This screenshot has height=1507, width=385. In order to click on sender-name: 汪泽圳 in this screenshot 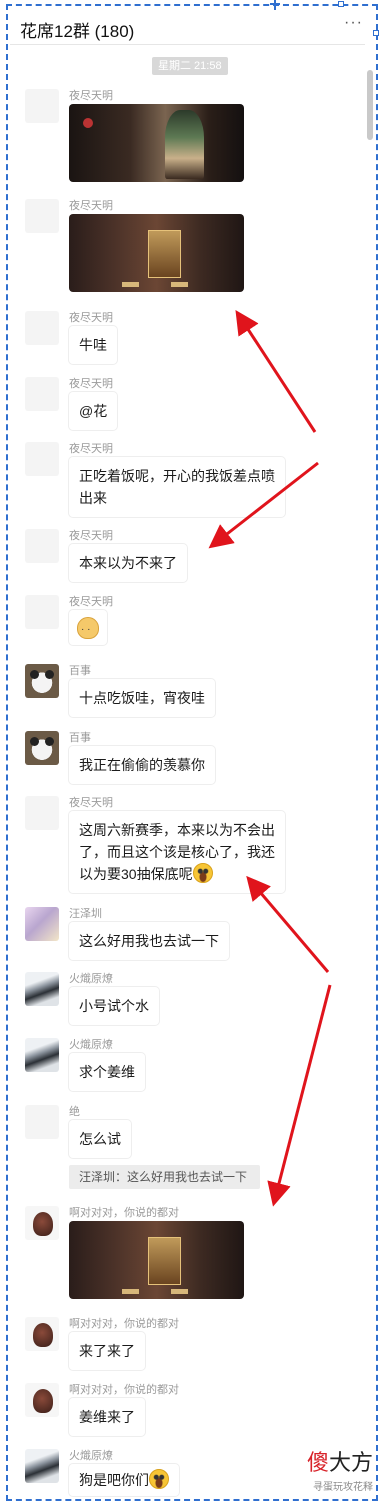, I will do `click(85, 914)`.